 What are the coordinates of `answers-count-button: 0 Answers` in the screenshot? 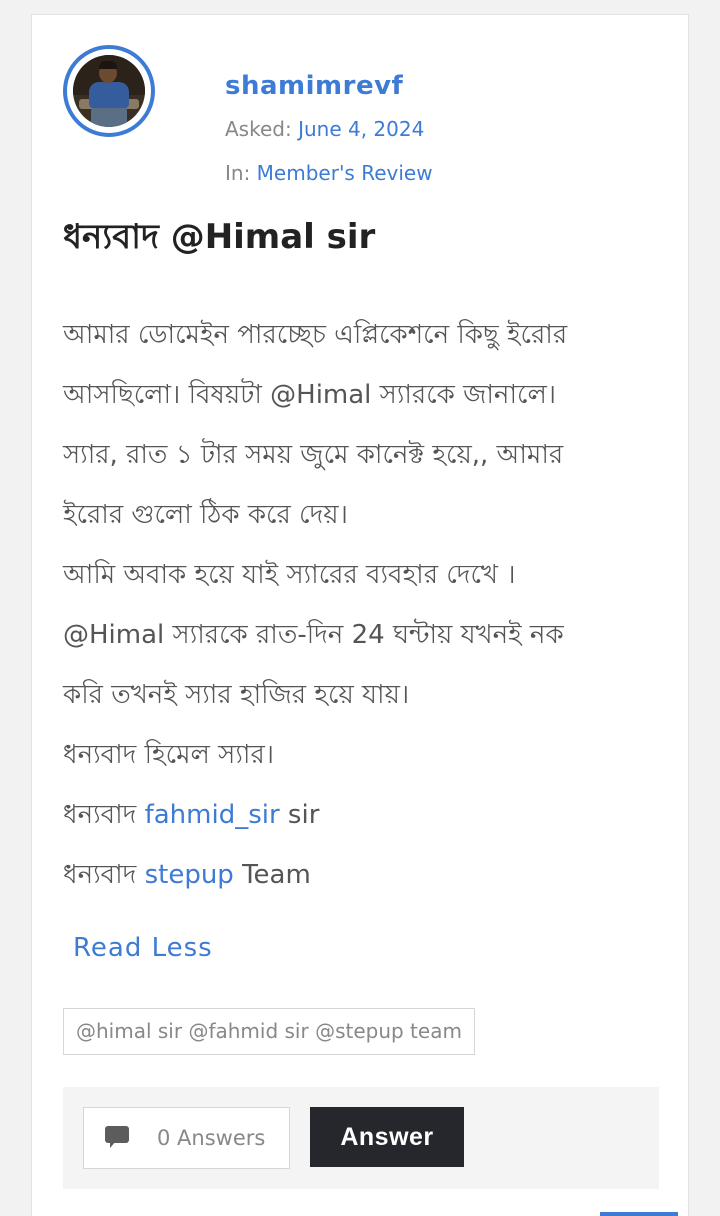 It's located at (186, 1138).